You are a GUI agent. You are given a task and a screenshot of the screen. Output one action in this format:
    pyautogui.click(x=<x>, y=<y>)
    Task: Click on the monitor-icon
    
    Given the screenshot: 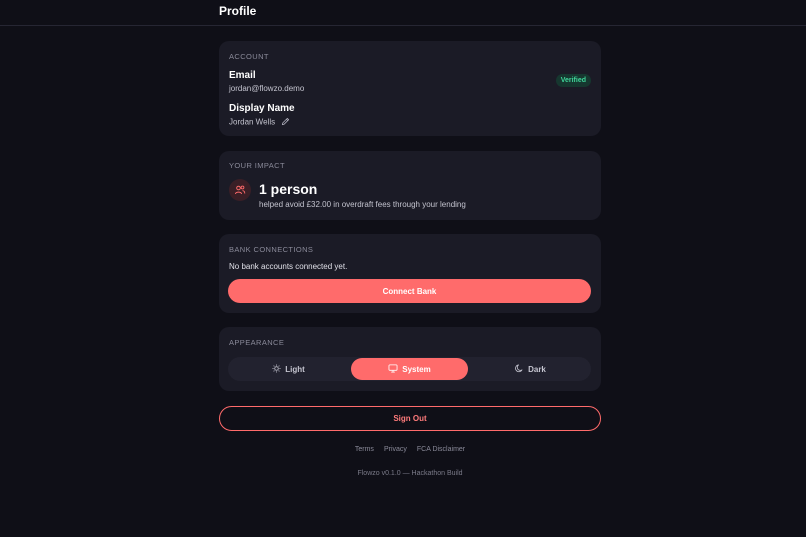 What is the action you would take?
    pyautogui.click(x=393, y=369)
    